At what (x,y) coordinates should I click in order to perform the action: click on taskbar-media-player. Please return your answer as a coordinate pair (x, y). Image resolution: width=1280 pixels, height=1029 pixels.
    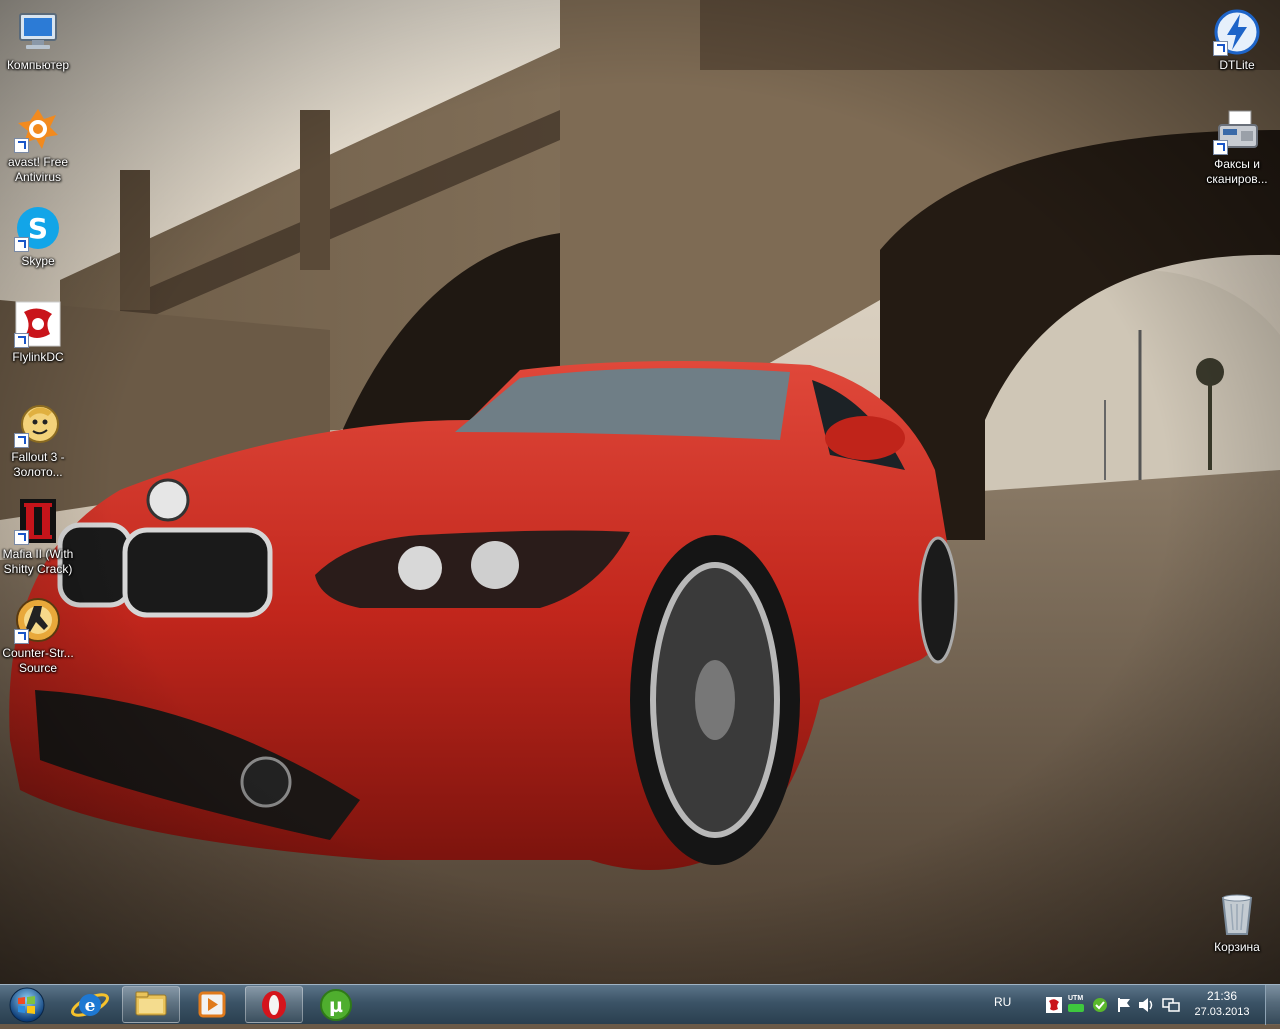
    Looking at the image, I should click on (212, 1004).